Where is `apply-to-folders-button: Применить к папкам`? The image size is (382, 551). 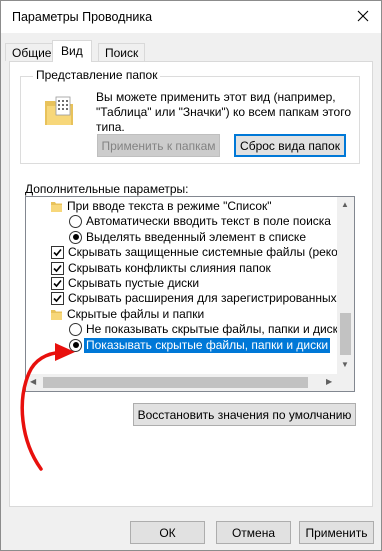
apply-to-folders-button: Применить к папкам is located at coordinates (158, 145).